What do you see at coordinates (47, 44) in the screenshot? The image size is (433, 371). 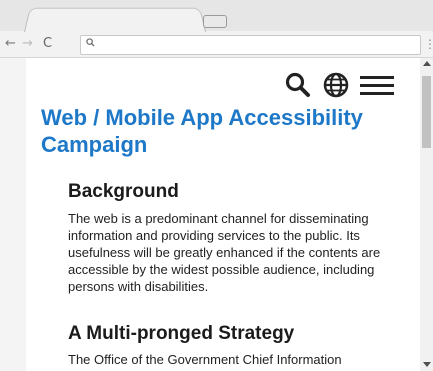 I see `reload-icon: C` at bounding box center [47, 44].